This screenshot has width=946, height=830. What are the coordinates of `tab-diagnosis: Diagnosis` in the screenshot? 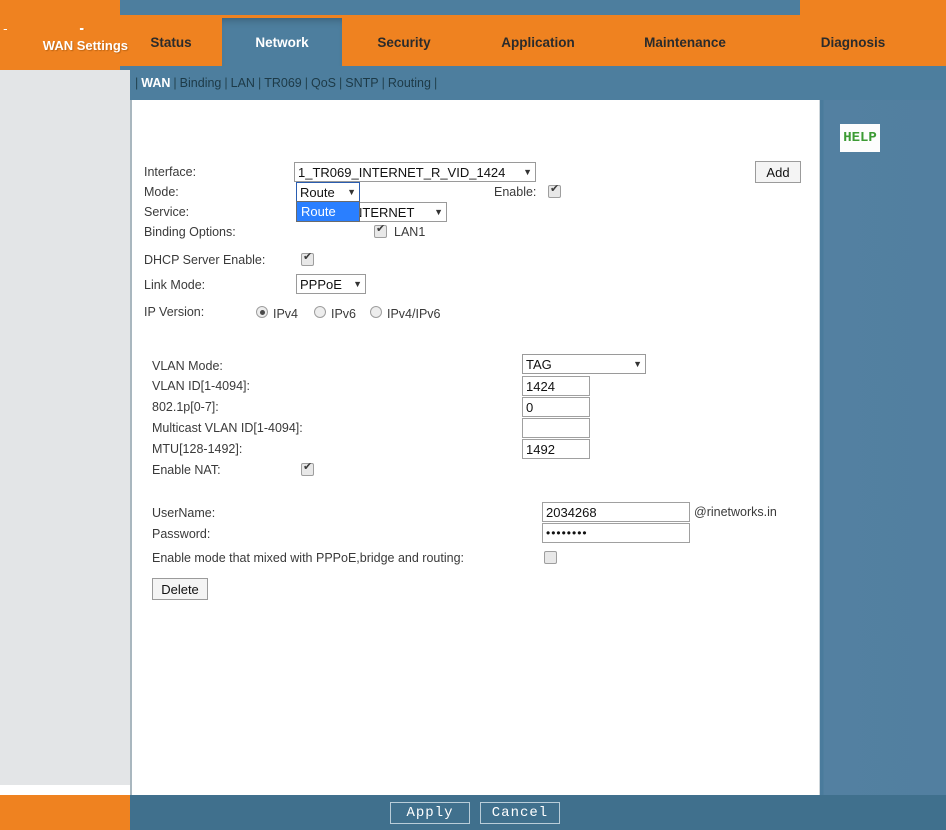 It's located at (853, 42).